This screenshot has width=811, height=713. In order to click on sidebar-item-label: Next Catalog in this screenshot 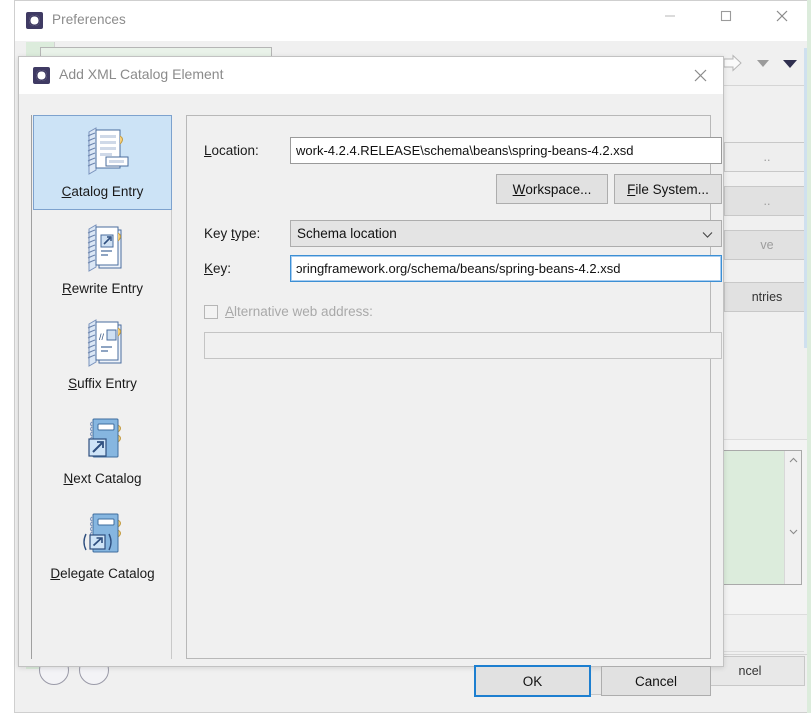, I will do `click(102, 478)`.